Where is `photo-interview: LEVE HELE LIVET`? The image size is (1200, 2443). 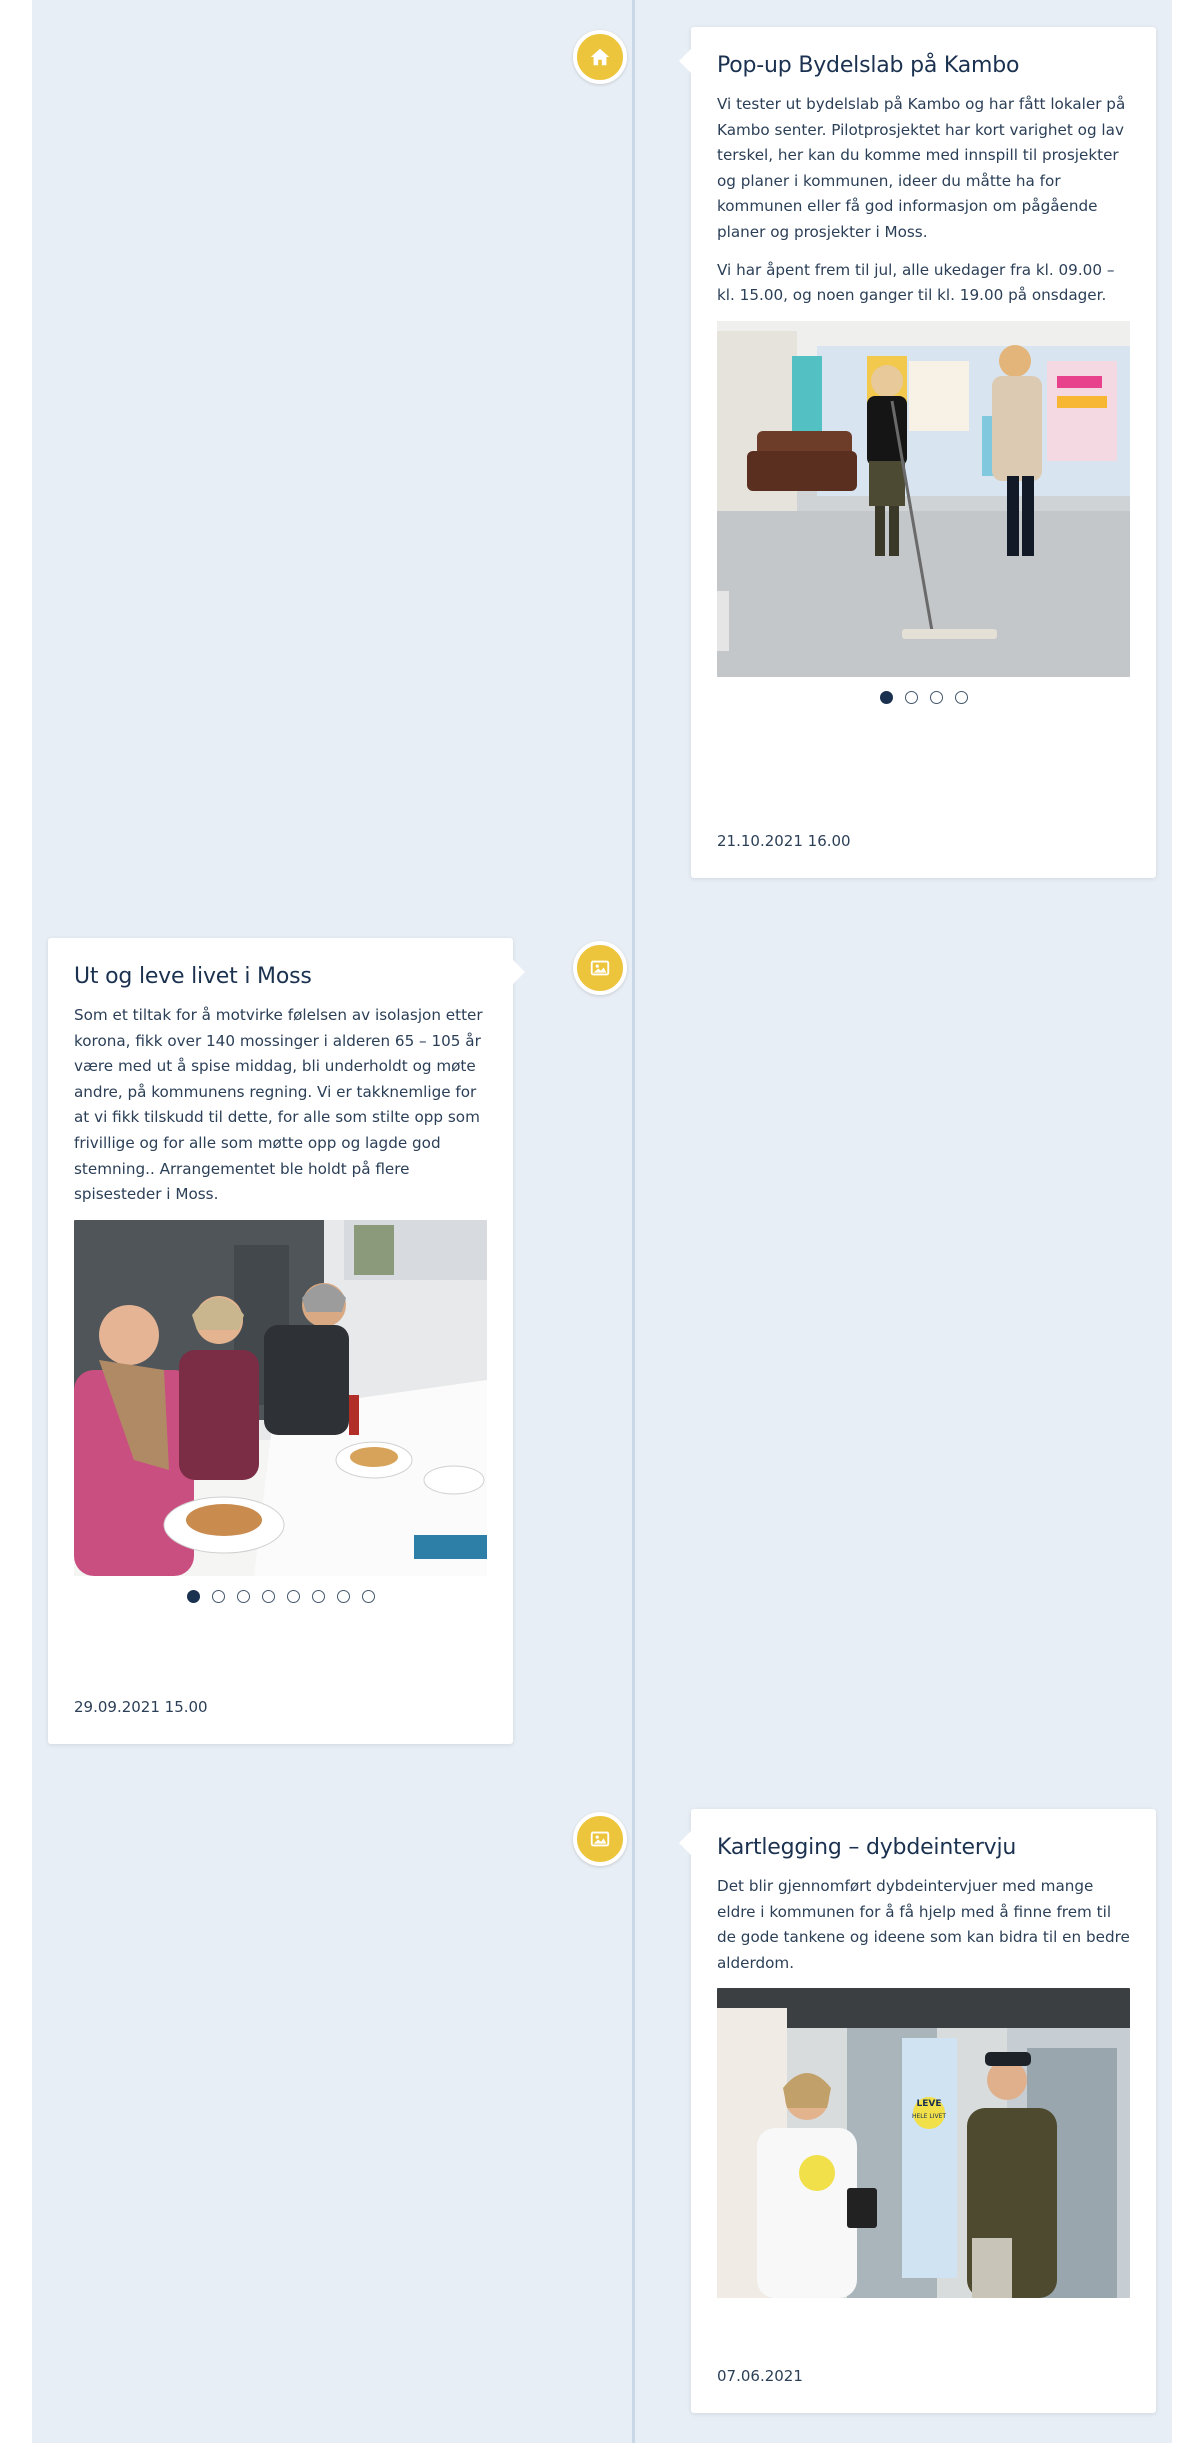 photo-interview: LEVE HELE LIVET is located at coordinates (923, 2143).